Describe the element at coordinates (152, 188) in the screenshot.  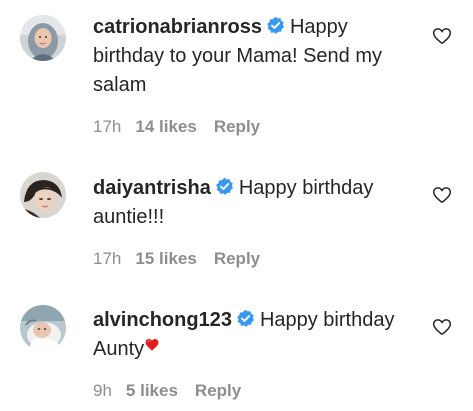
I see `comment-username: daiyantrisha` at that location.